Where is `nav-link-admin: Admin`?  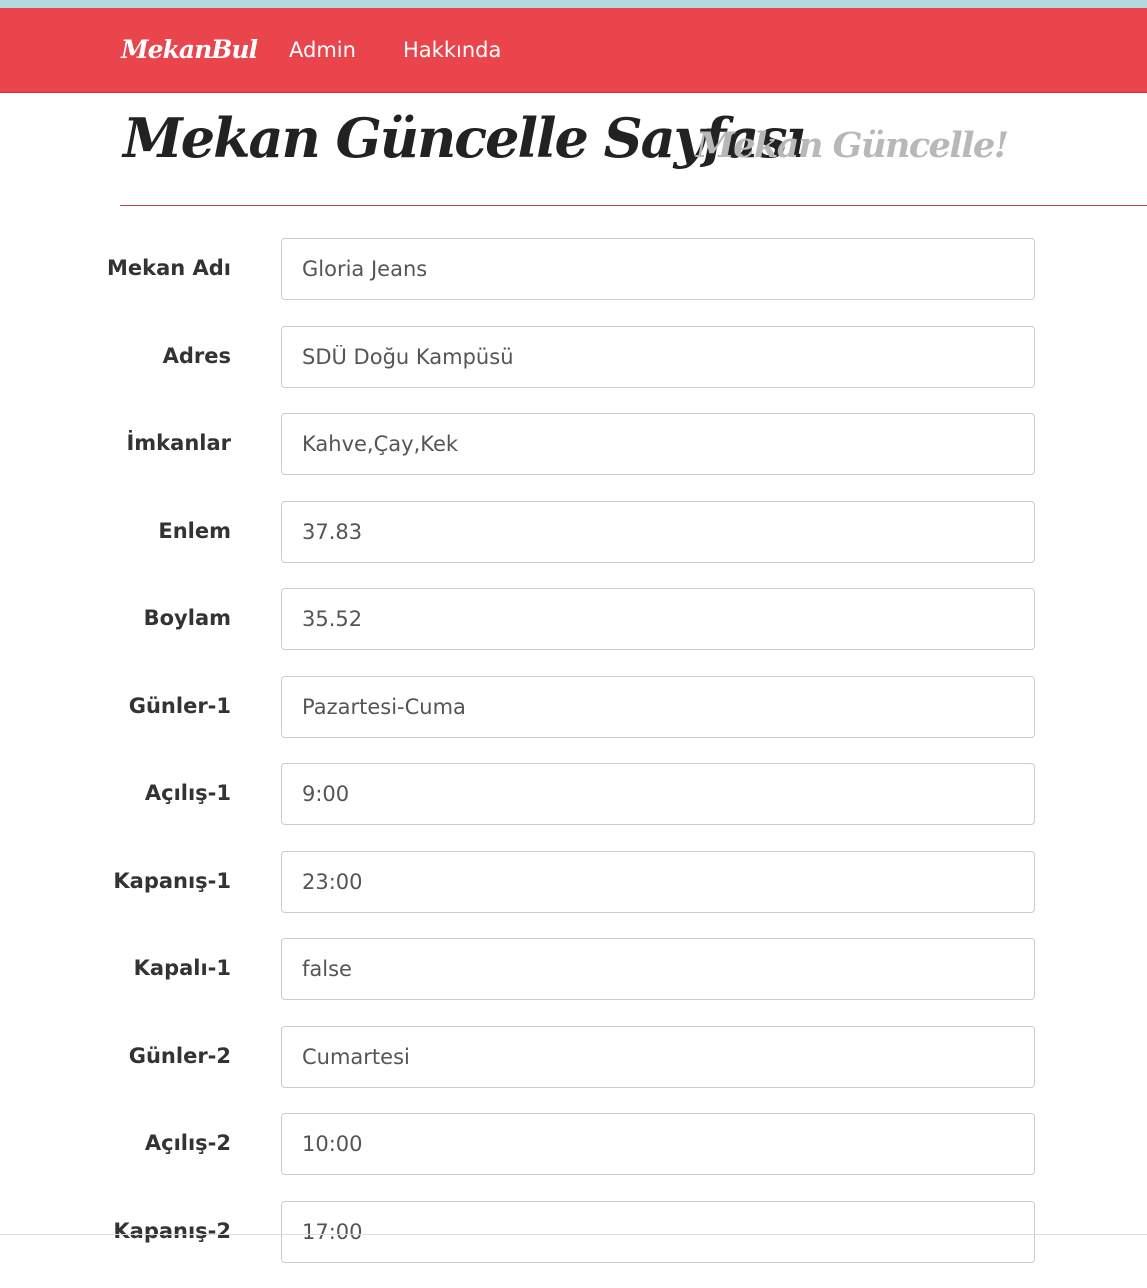 nav-link-admin: Admin is located at coordinates (322, 50).